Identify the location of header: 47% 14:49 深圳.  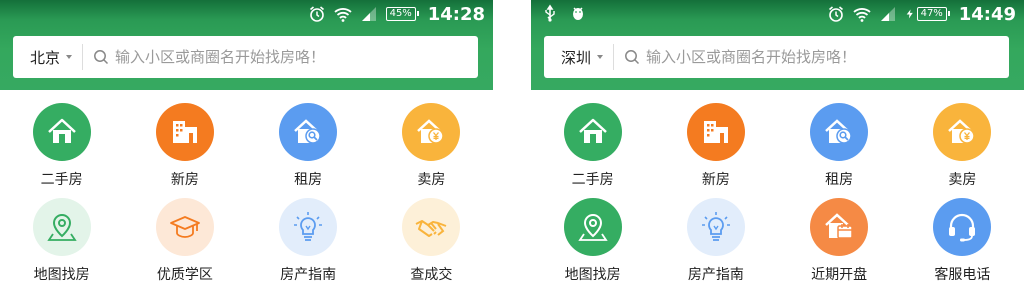
(777, 45).